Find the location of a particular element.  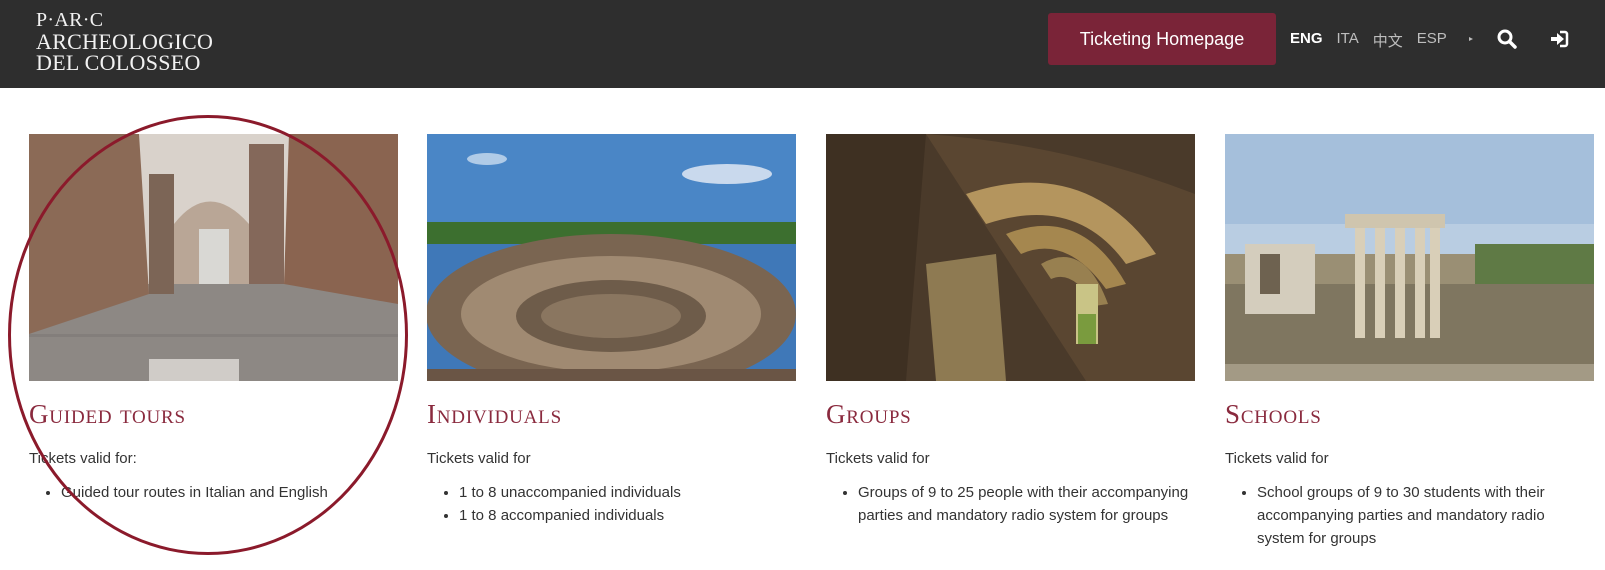

language-zh: 中文 is located at coordinates (1388, 40).